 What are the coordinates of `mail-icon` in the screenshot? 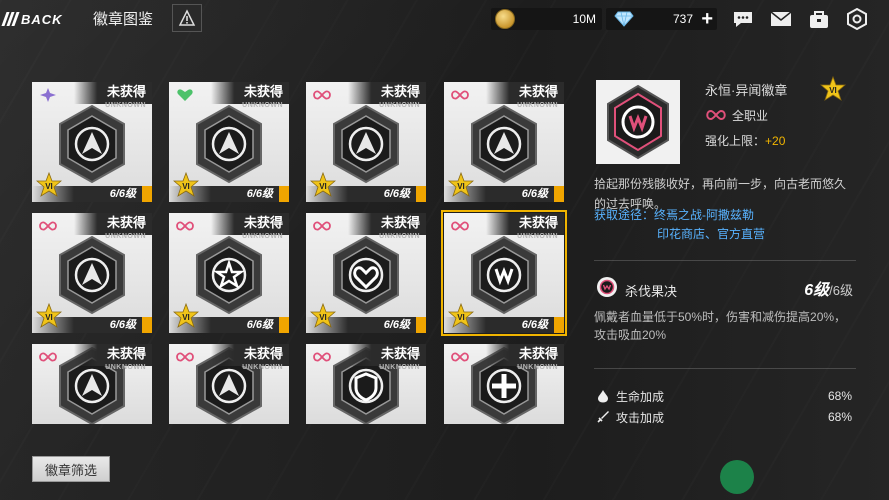 It's located at (781, 18).